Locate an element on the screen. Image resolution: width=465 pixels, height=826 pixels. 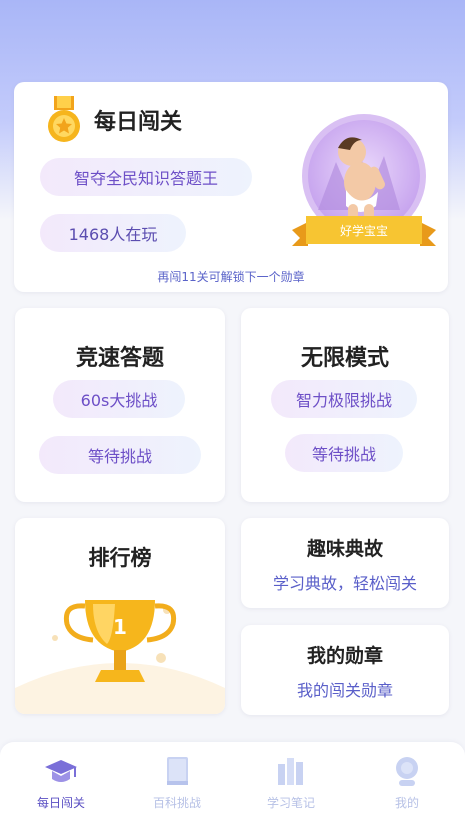
trophy-icon: 1 is located at coordinates (120, 657).